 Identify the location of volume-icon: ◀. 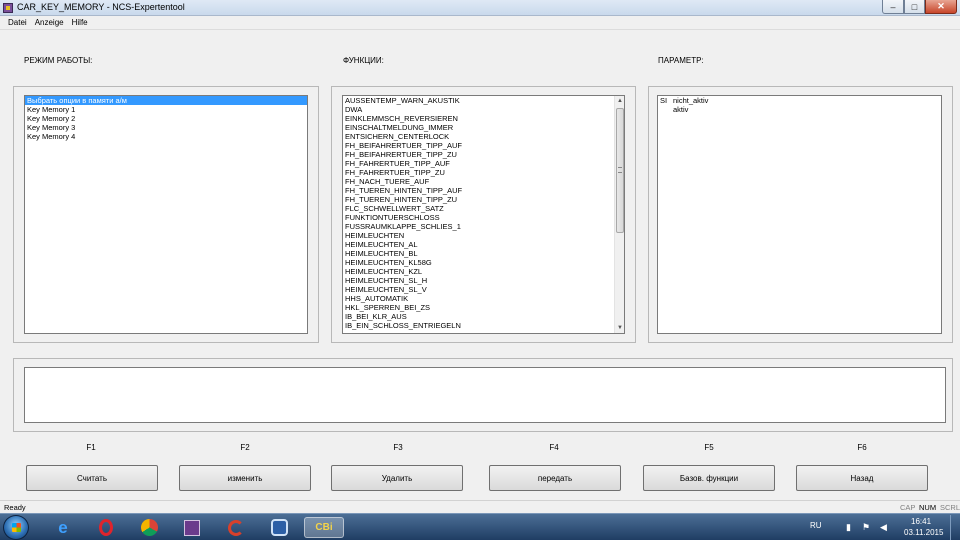
(883, 527).